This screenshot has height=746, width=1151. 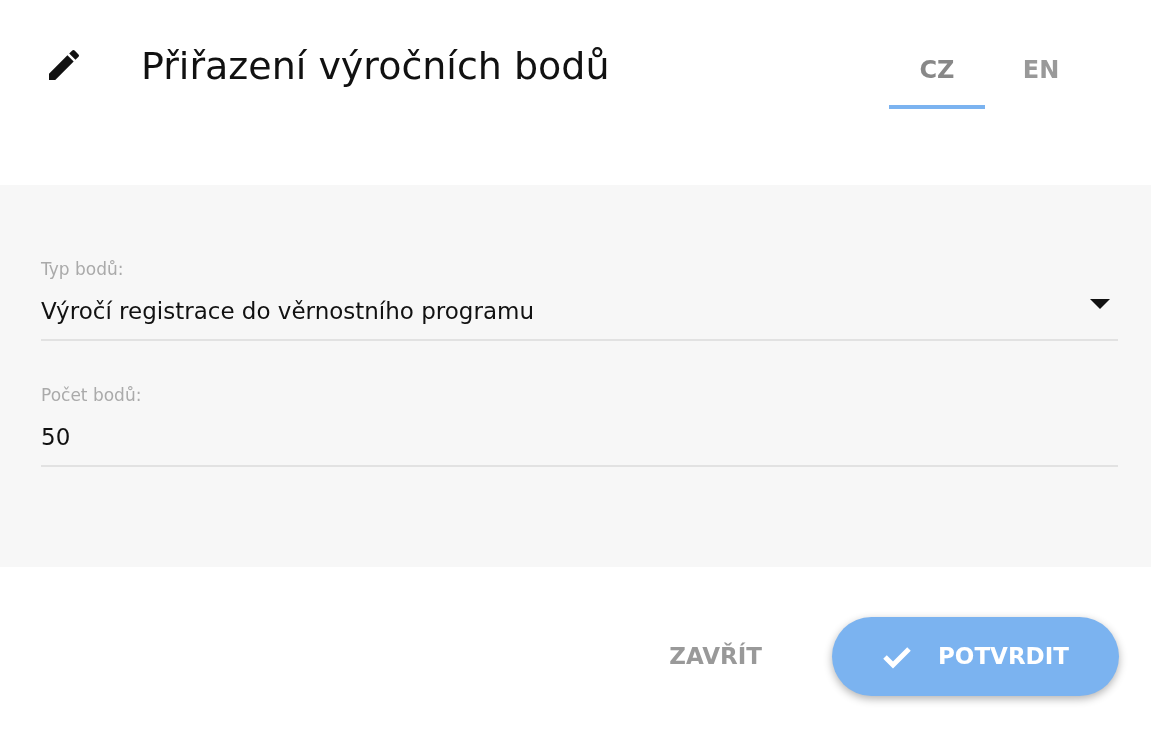 What do you see at coordinates (375, 66) in the screenshot?
I see `dialog-title: Přiřazení výročních bodů` at bounding box center [375, 66].